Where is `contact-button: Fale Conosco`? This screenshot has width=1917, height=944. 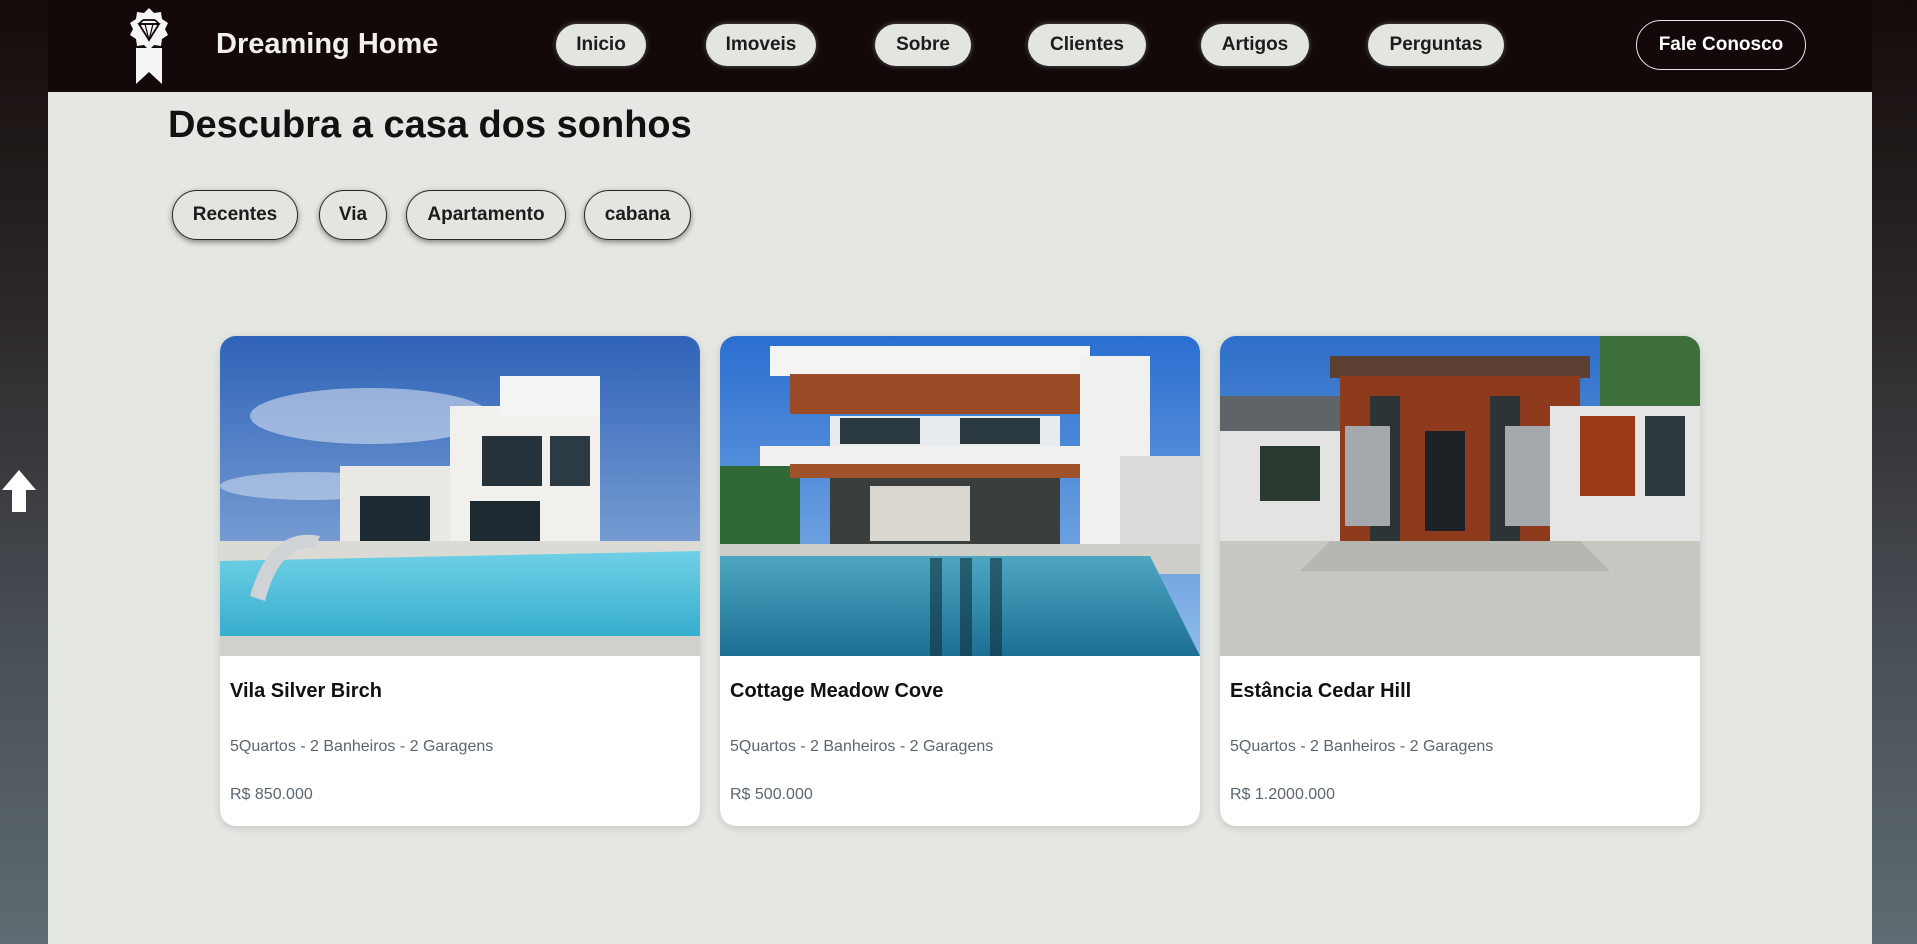 contact-button: Fale Conosco is located at coordinates (1721, 45).